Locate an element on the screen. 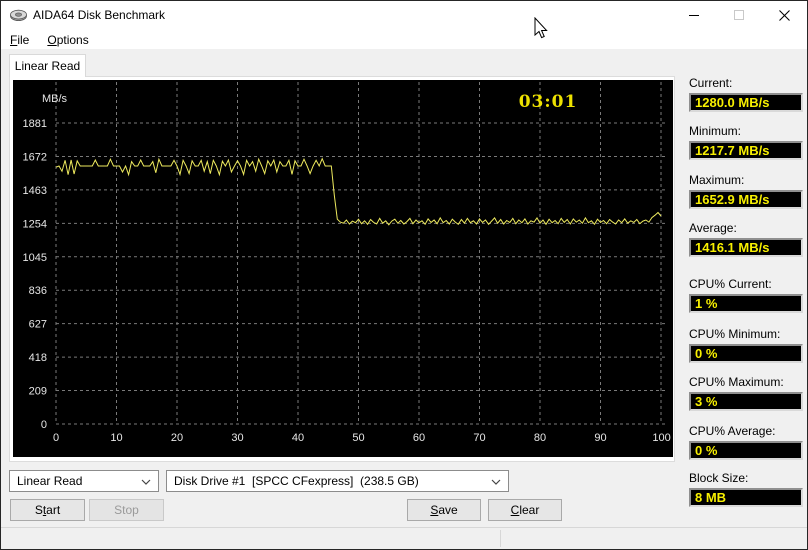 The width and height of the screenshot is (808, 550). stat-item: CPU% Average: 0 % is located at coordinates (746, 442).